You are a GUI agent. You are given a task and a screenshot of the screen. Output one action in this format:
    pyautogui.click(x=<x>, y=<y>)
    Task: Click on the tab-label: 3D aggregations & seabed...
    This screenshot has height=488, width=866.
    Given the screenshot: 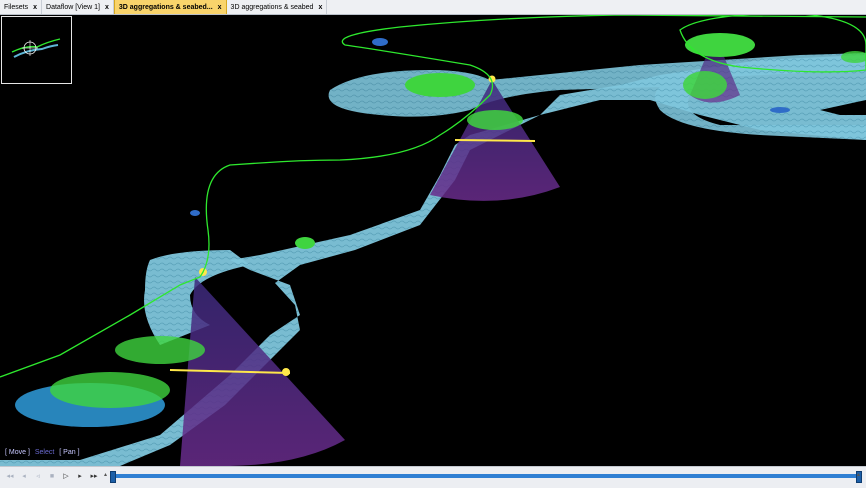 What is the action you would take?
    pyautogui.click(x=165, y=7)
    